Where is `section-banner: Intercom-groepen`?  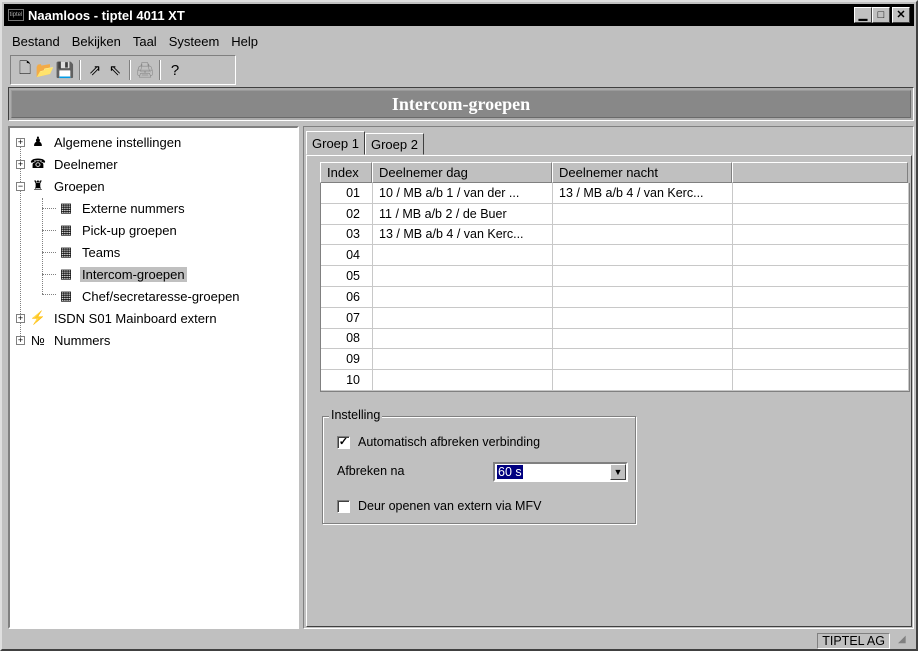 section-banner: Intercom-groepen is located at coordinates (461, 104).